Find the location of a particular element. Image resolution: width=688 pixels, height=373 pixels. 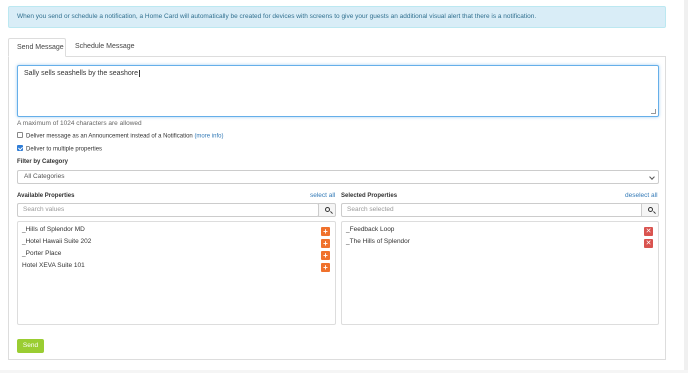

chevron-down-icon is located at coordinates (652, 177).